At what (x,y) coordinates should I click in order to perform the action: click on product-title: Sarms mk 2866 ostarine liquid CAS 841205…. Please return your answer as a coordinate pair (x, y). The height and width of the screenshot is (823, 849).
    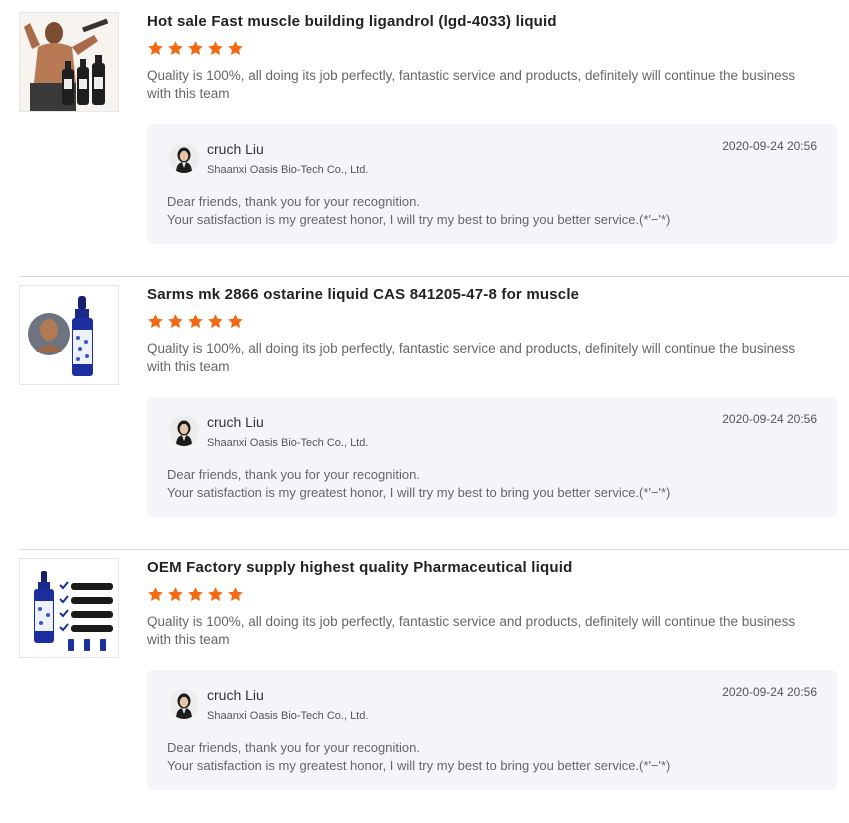
    Looking at the image, I should click on (427, 295).